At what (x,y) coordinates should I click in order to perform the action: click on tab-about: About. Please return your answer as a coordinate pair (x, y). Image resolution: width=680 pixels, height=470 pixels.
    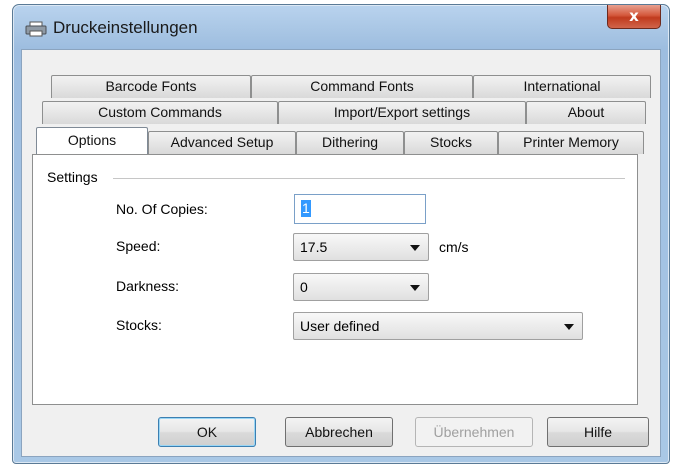
    Looking at the image, I should click on (586, 112).